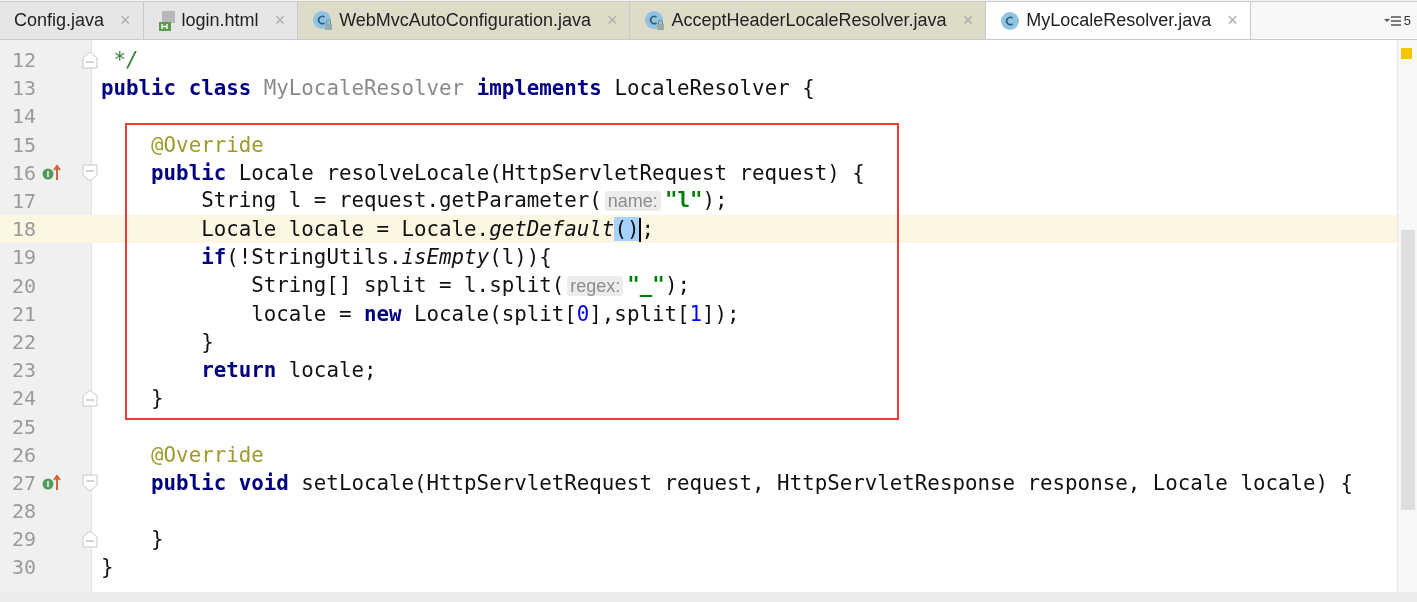  What do you see at coordinates (166, 20) in the screenshot?
I see `html-file-icon` at bounding box center [166, 20].